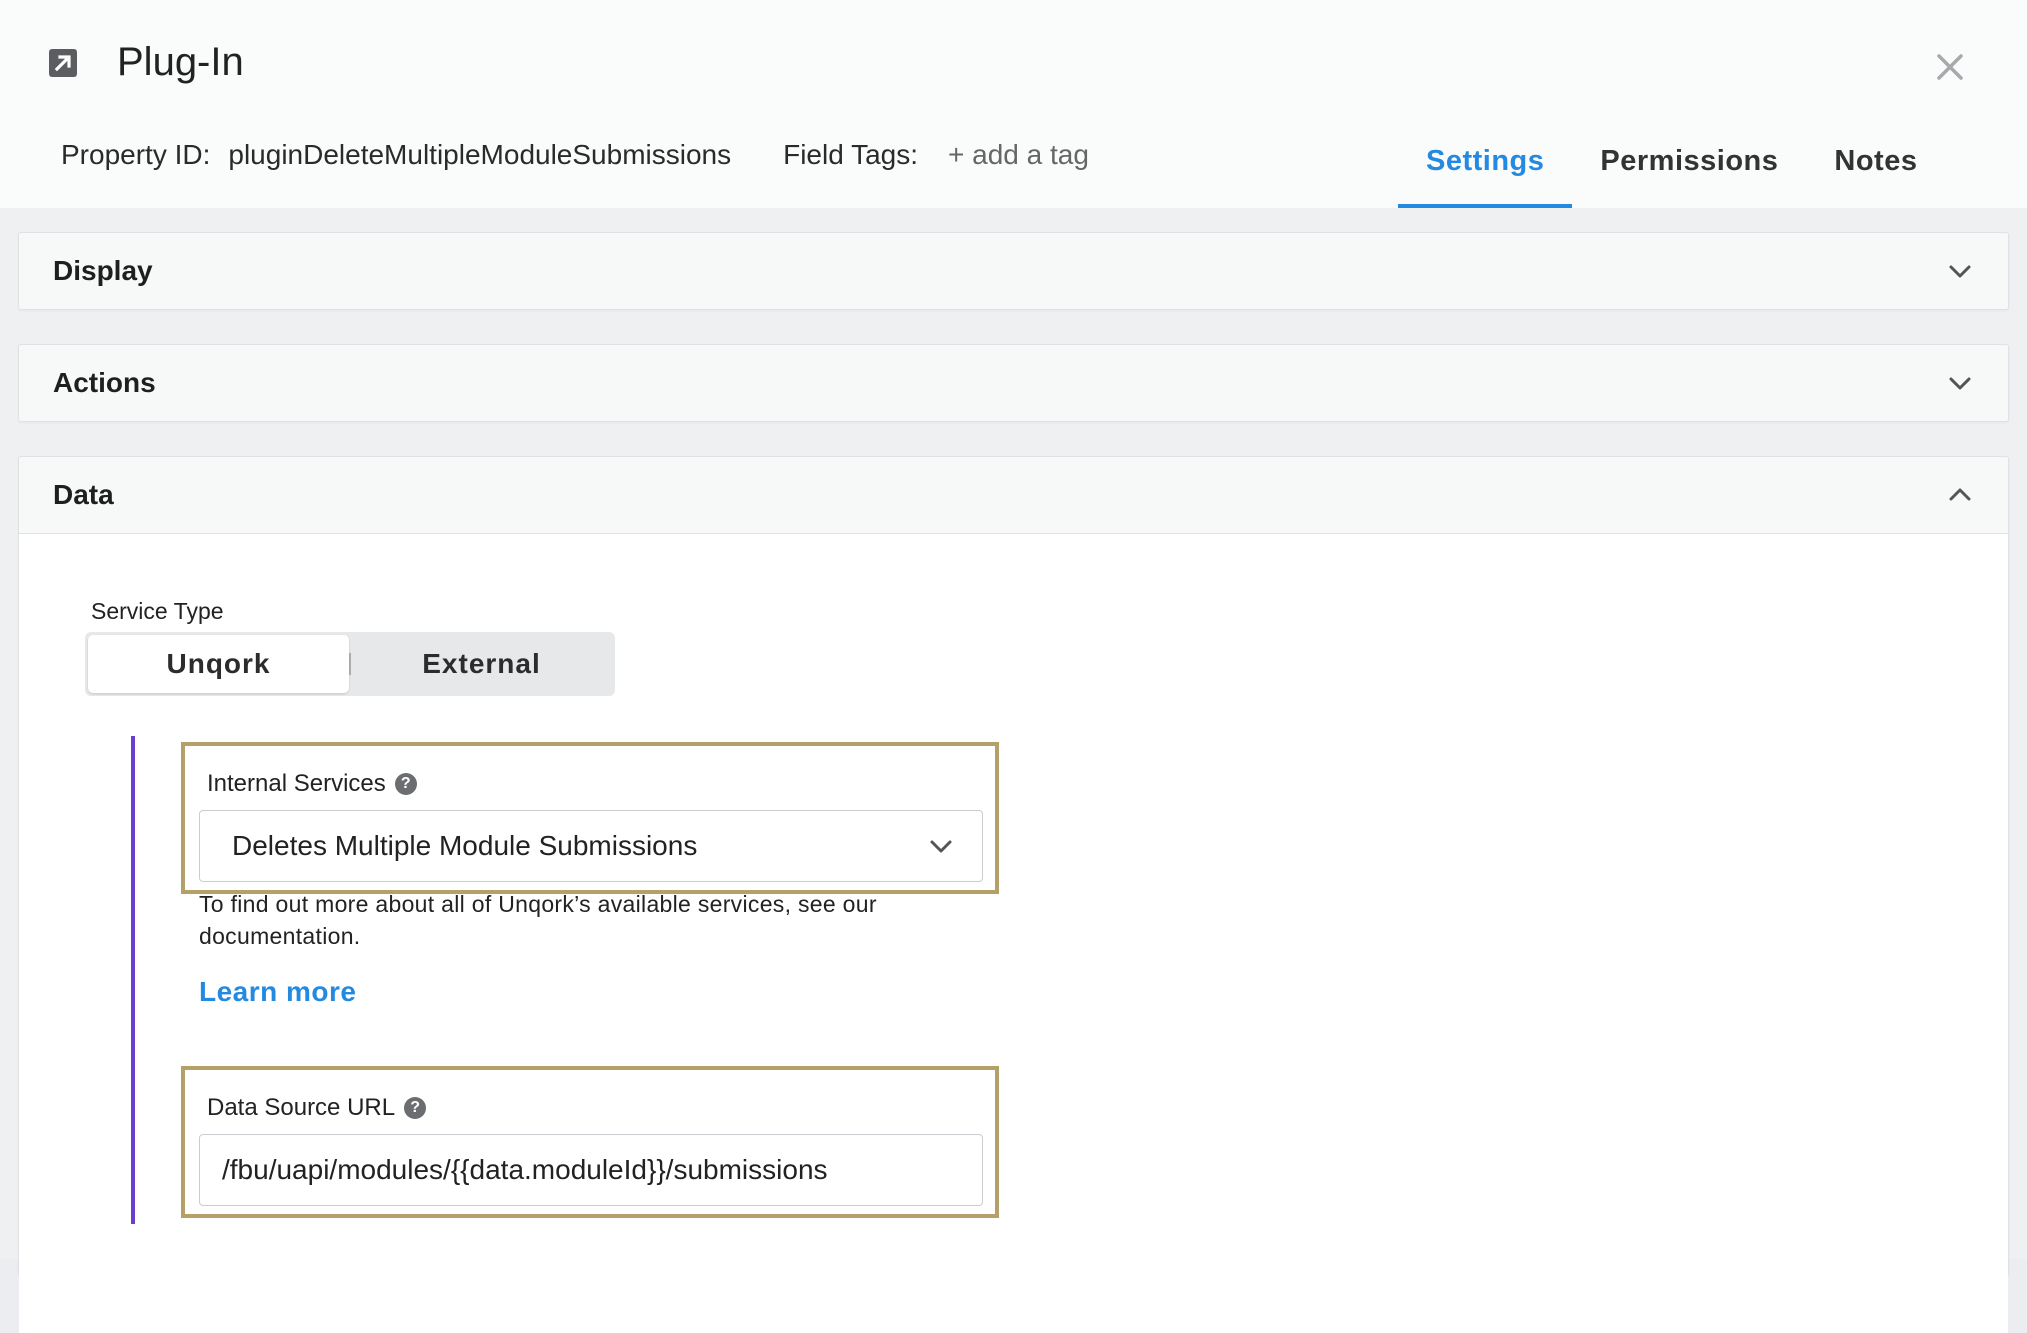 Image resolution: width=2027 pixels, height=1333 pixels. What do you see at coordinates (103, 270) in the screenshot?
I see `section-display-title: Display` at bounding box center [103, 270].